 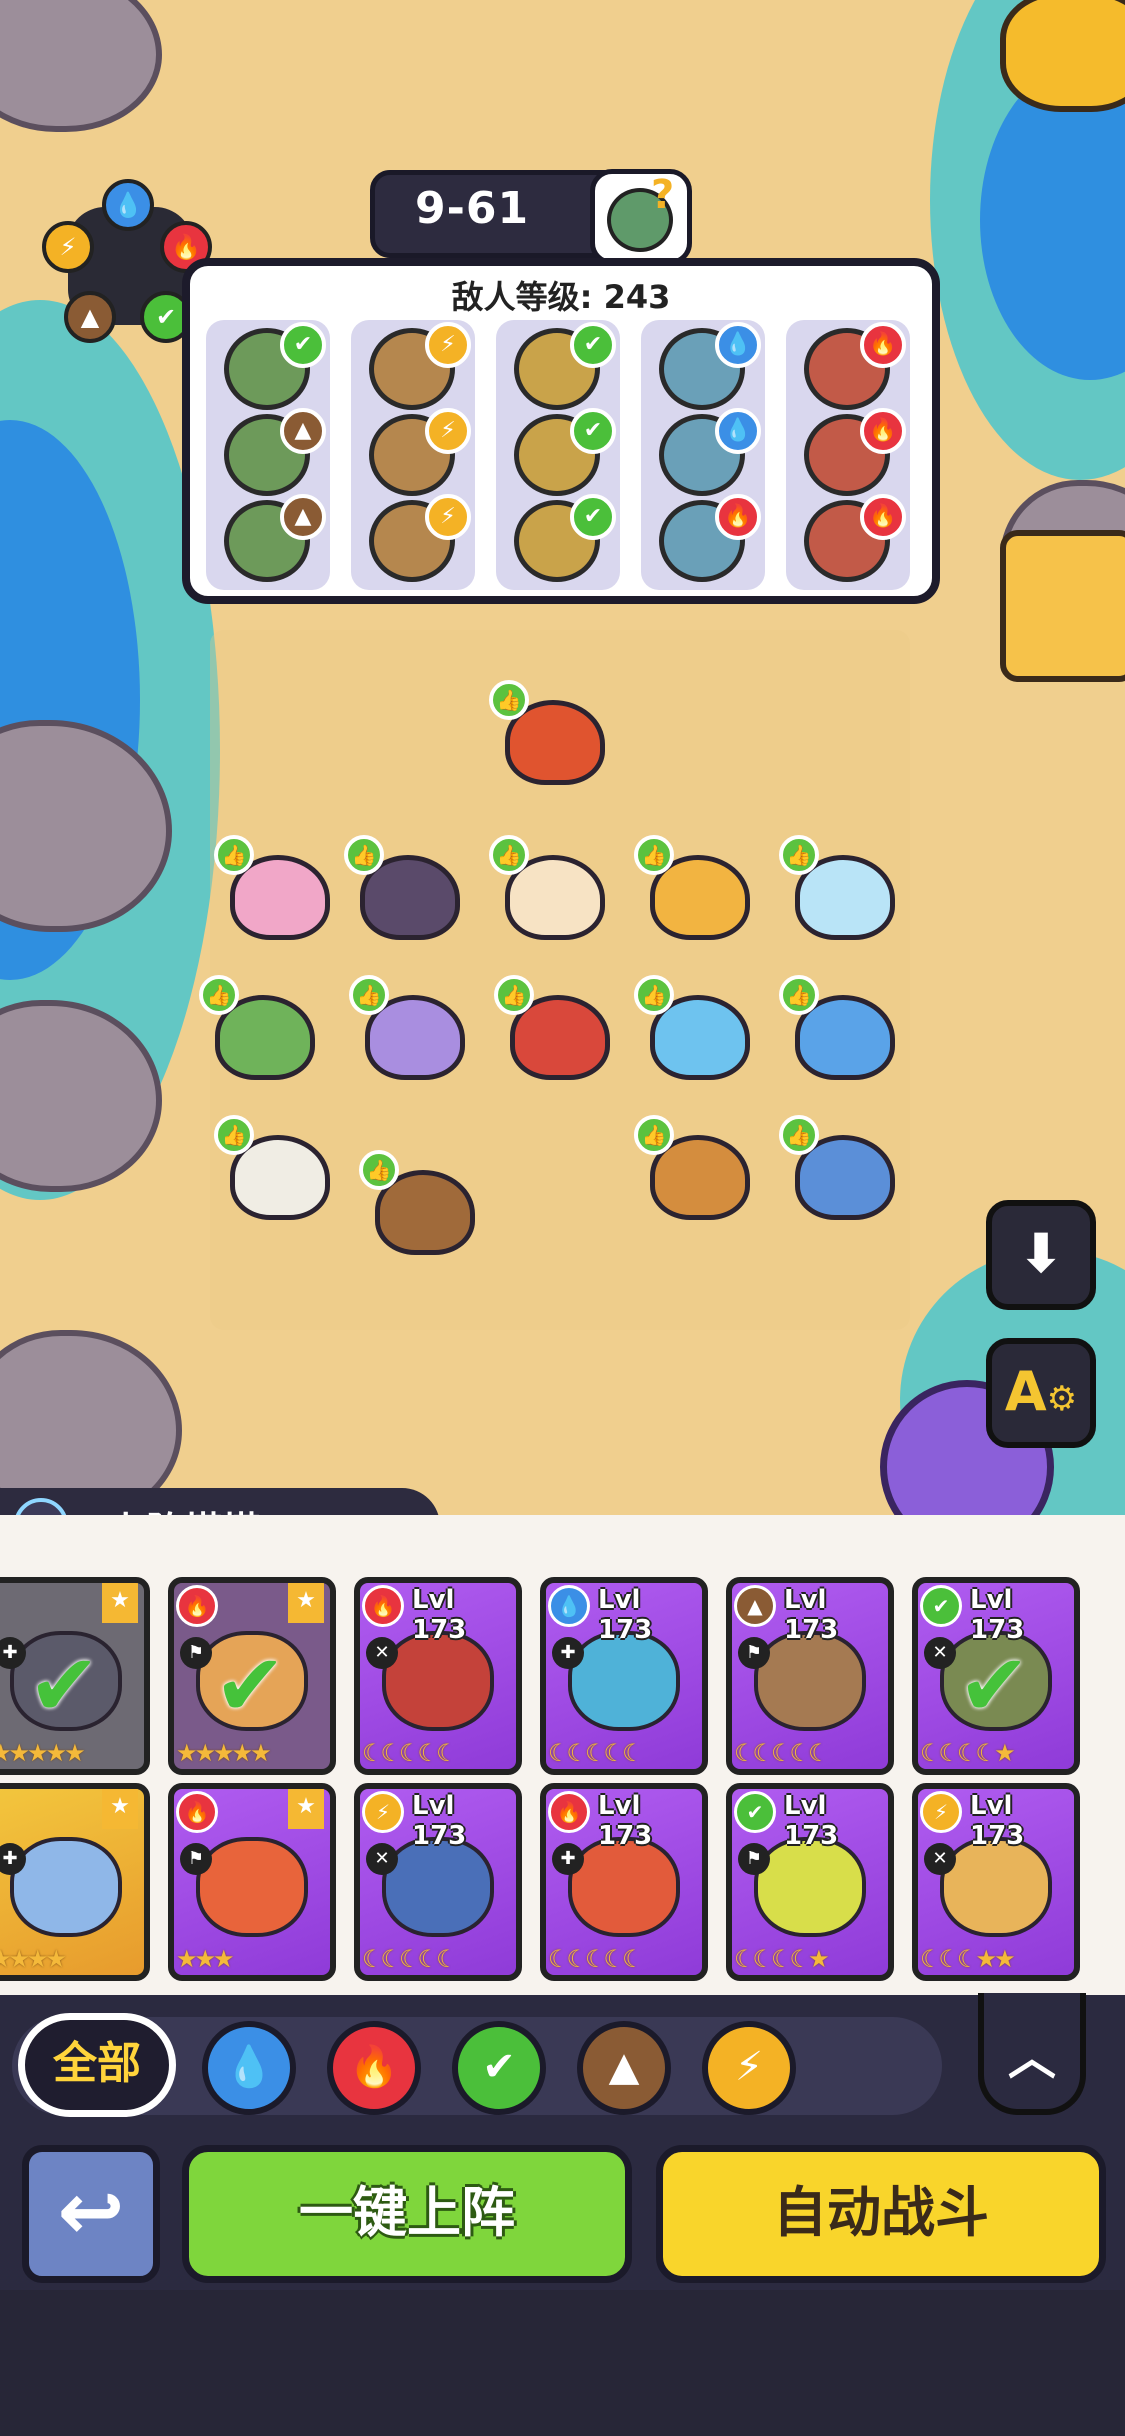 I want to click on back-button: ↩, so click(x=91, y=2214).